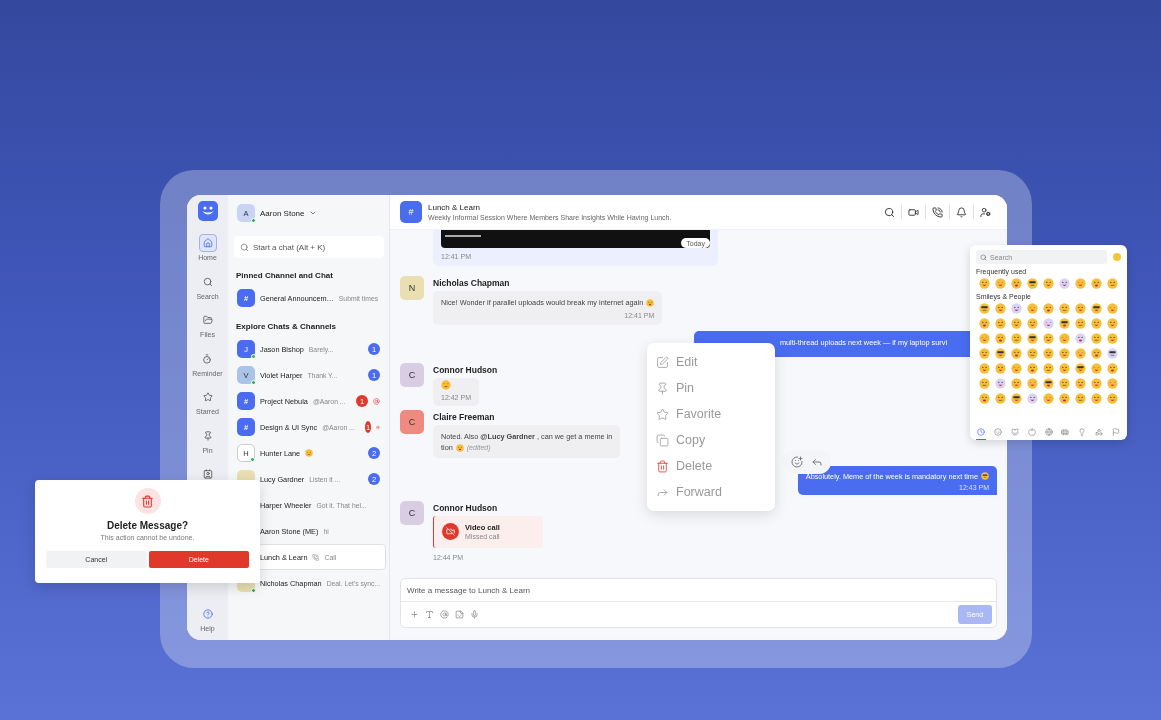 This screenshot has height=720, width=1161. Describe the element at coordinates (412, 288) in the screenshot. I see `avatar: N` at that location.